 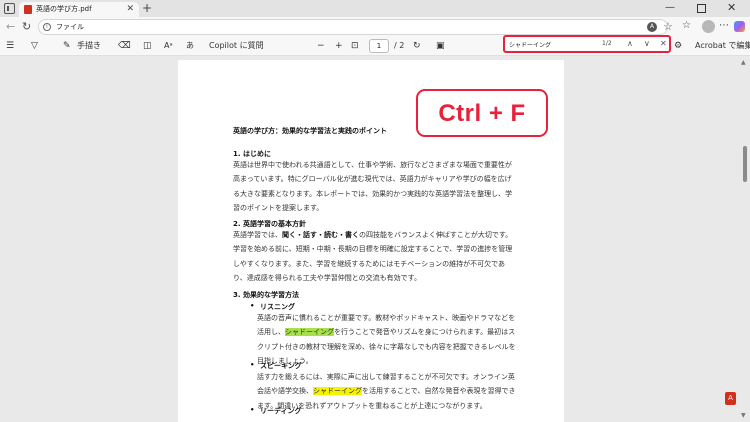 I want to click on find-previous-button: ∧, so click(x=630, y=44).